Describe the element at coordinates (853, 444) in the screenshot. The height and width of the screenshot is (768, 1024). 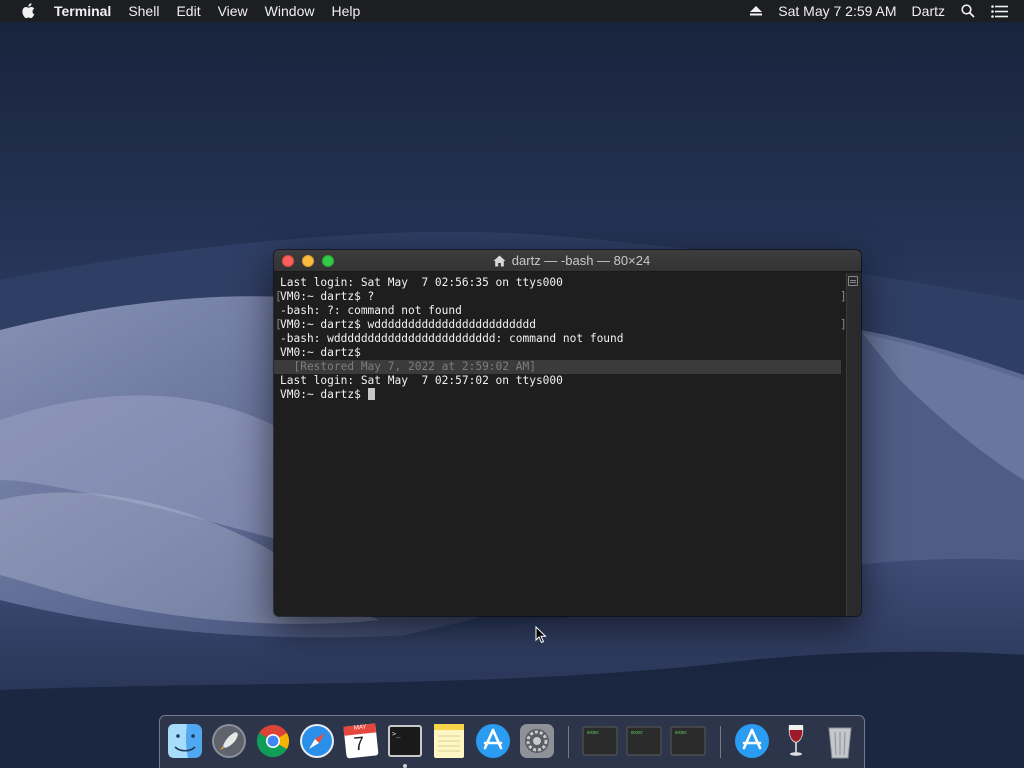
I see `terminal-scrollbar` at that location.